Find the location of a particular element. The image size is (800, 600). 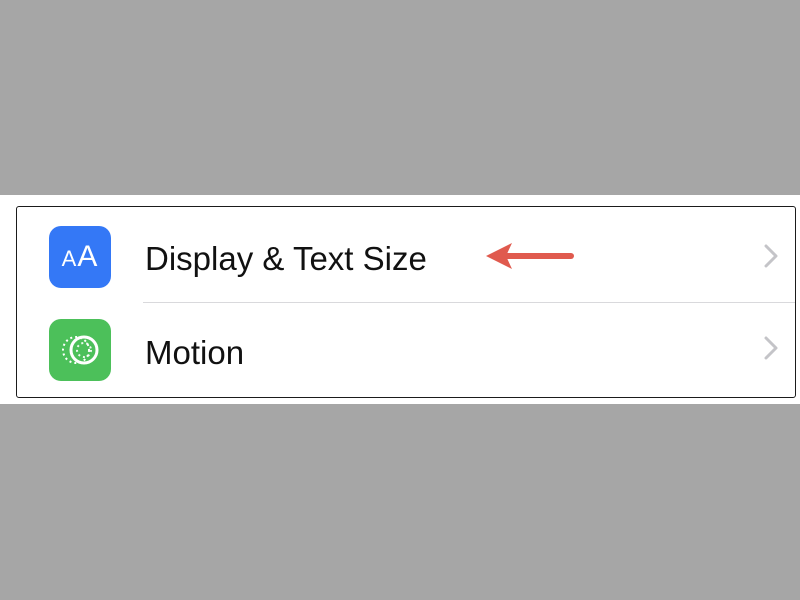

text-size-icon: AA is located at coordinates (80, 257).